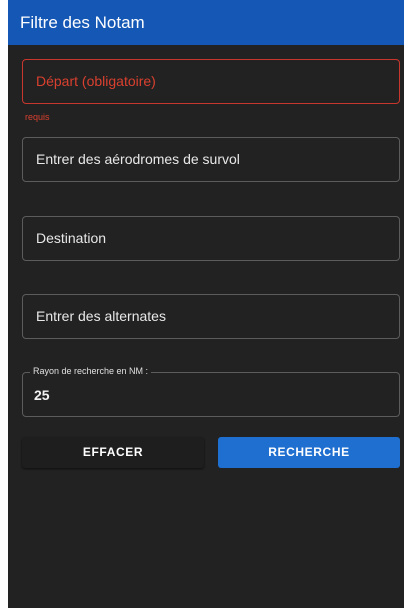 The image size is (404, 608). Describe the element at coordinates (37, 117) in the screenshot. I see `departure-required-hint: requis` at that location.